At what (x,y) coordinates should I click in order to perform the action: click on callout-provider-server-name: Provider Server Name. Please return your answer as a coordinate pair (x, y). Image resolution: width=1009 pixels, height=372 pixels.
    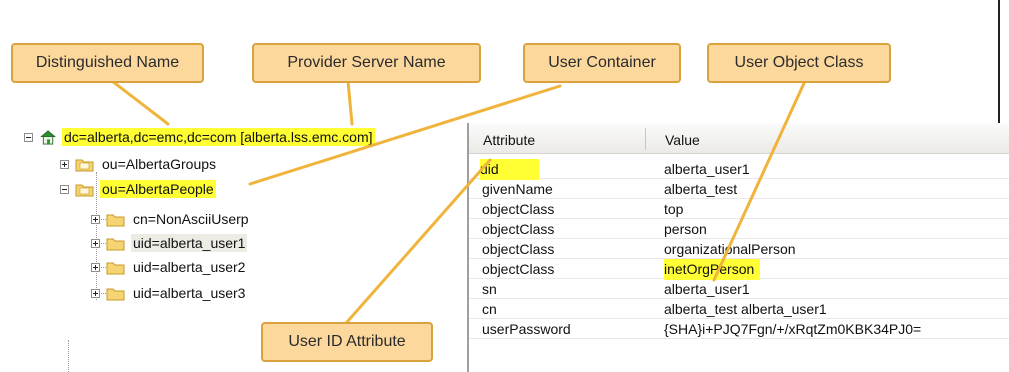
    Looking at the image, I should click on (366, 63).